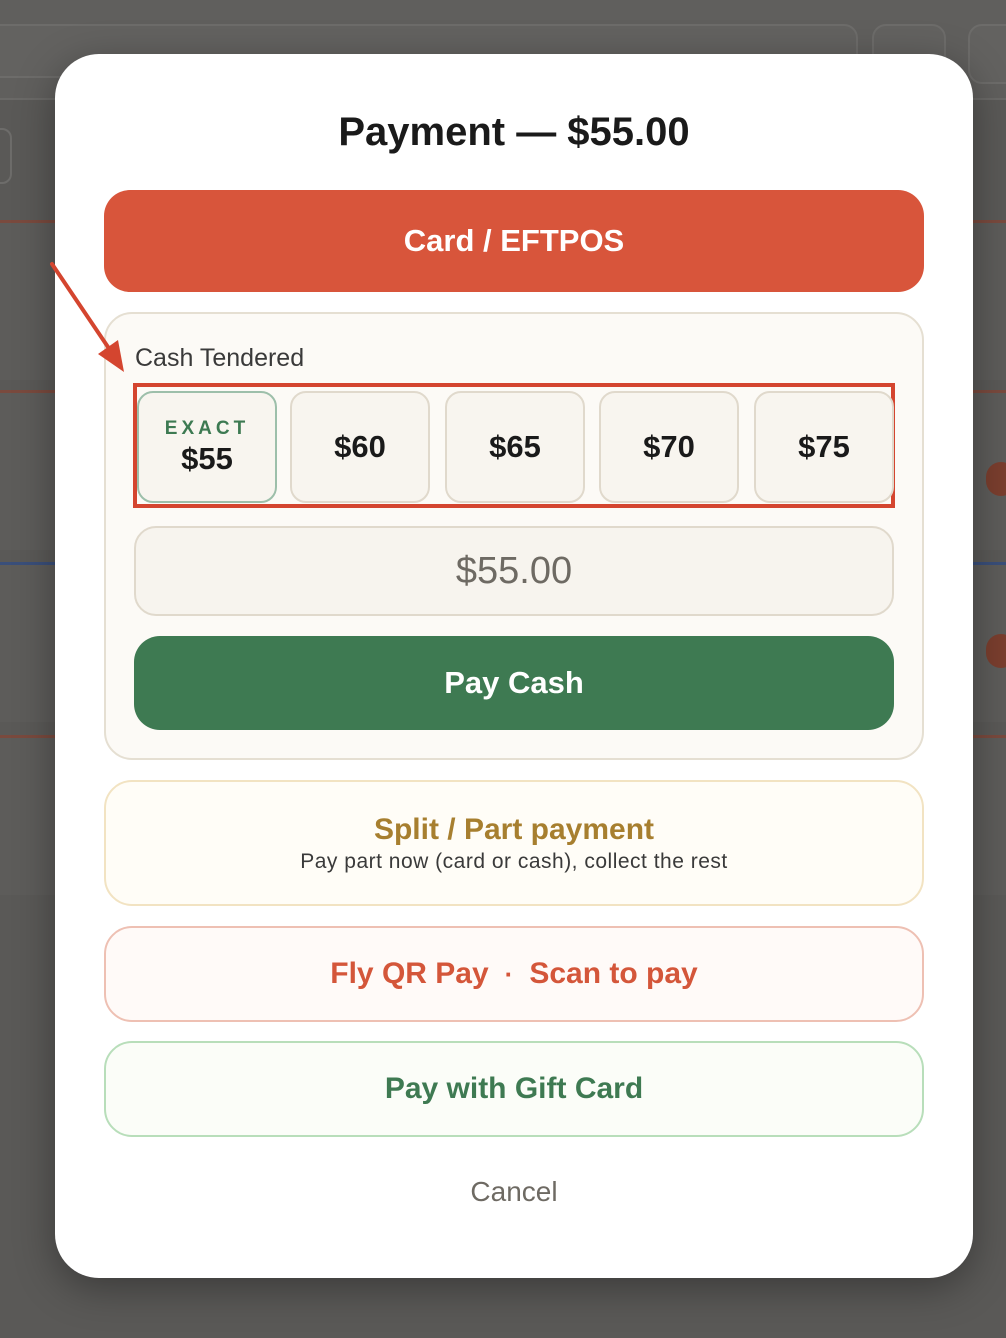 Image resolution: width=1006 pixels, height=1338 pixels. Describe the element at coordinates (514, 1089) in the screenshot. I see `gift-card-button: Pay with Gift Card` at that location.